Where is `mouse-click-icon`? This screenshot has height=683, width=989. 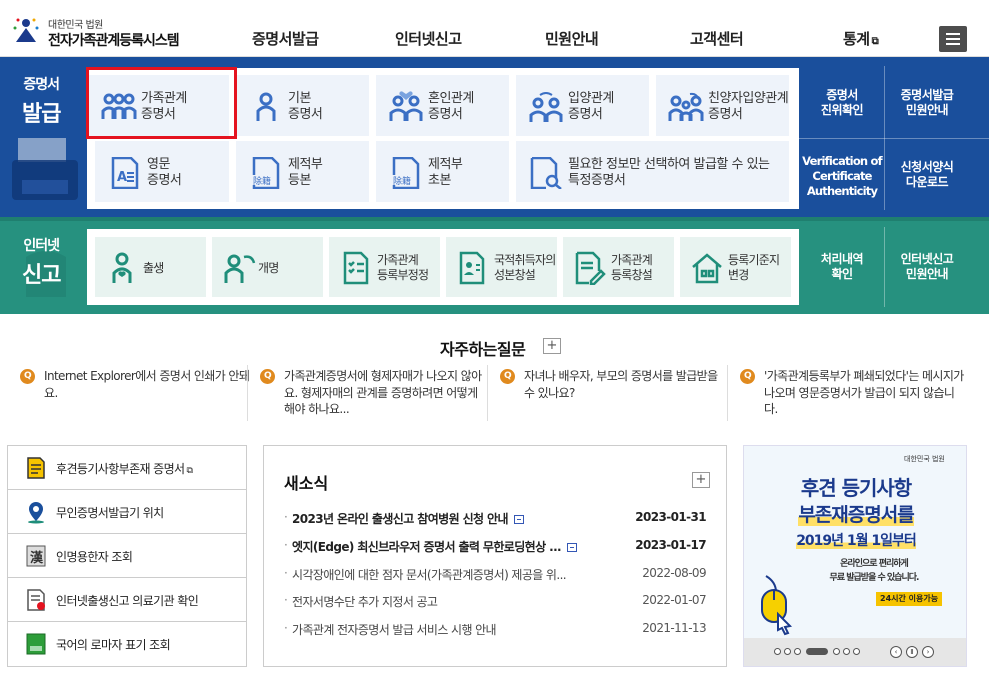
mouse-click-icon is located at coordinates (777, 605).